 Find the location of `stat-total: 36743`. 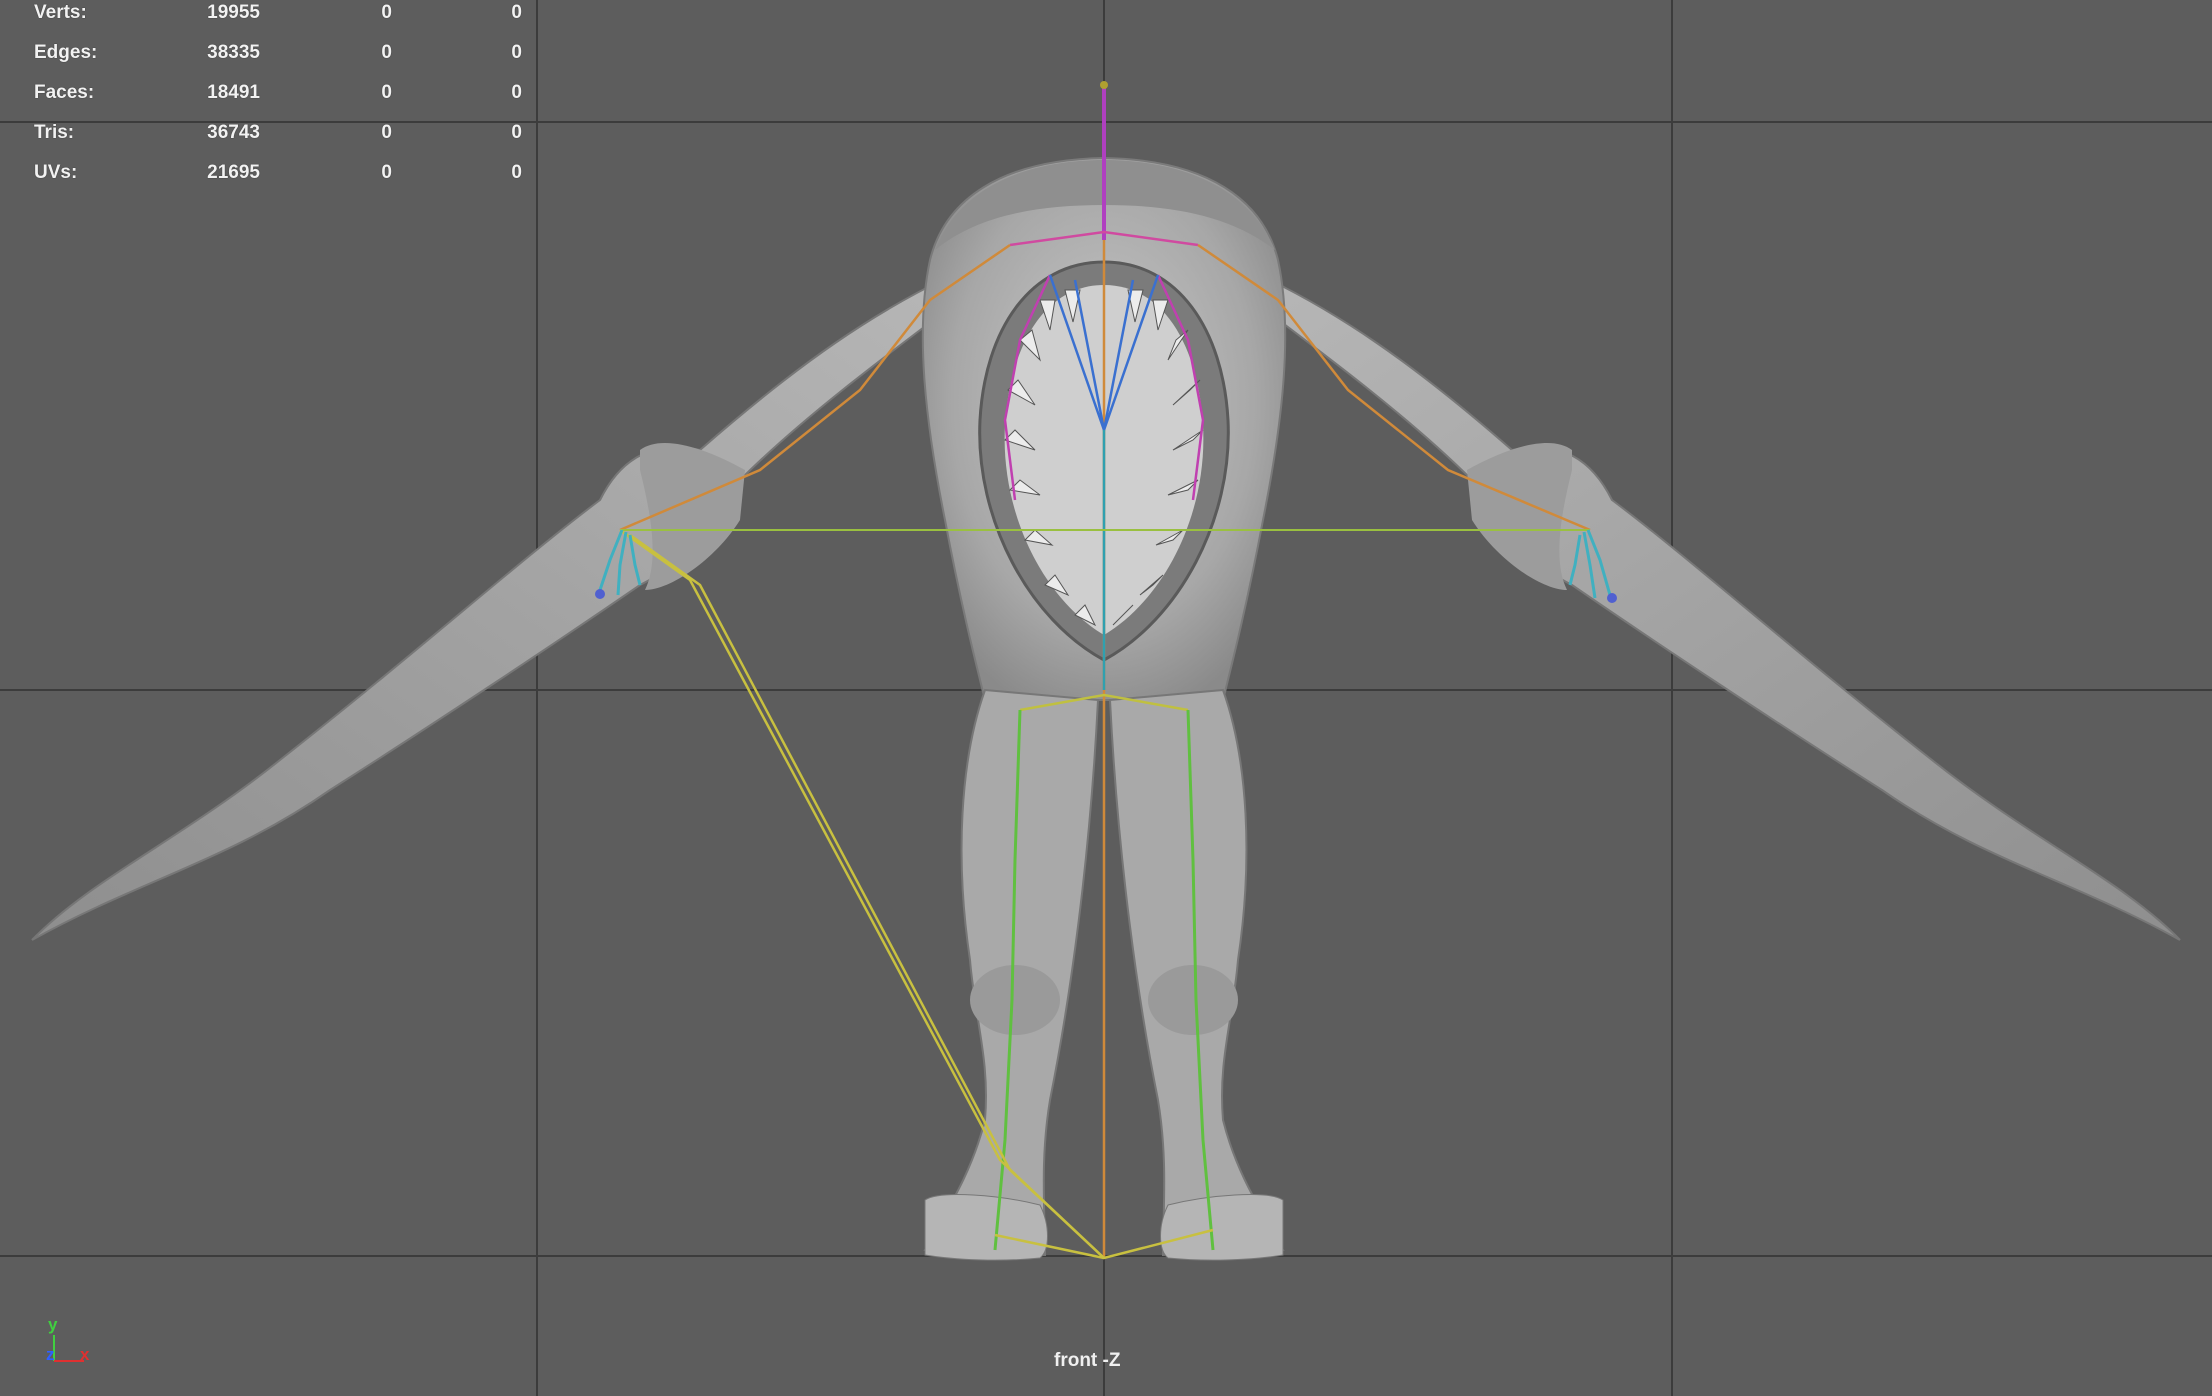

stat-total: 36743 is located at coordinates (233, 132).